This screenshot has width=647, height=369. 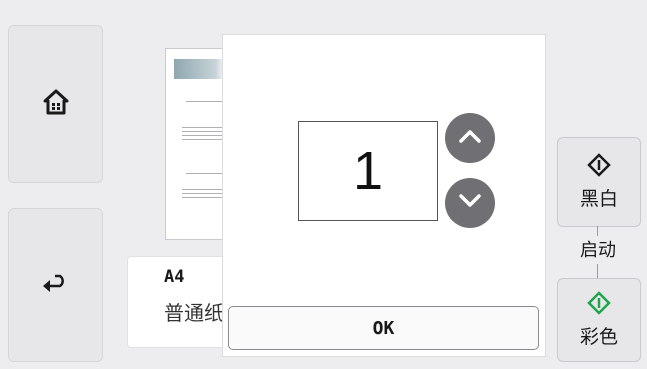 I want to click on back-button, so click(x=55, y=285).